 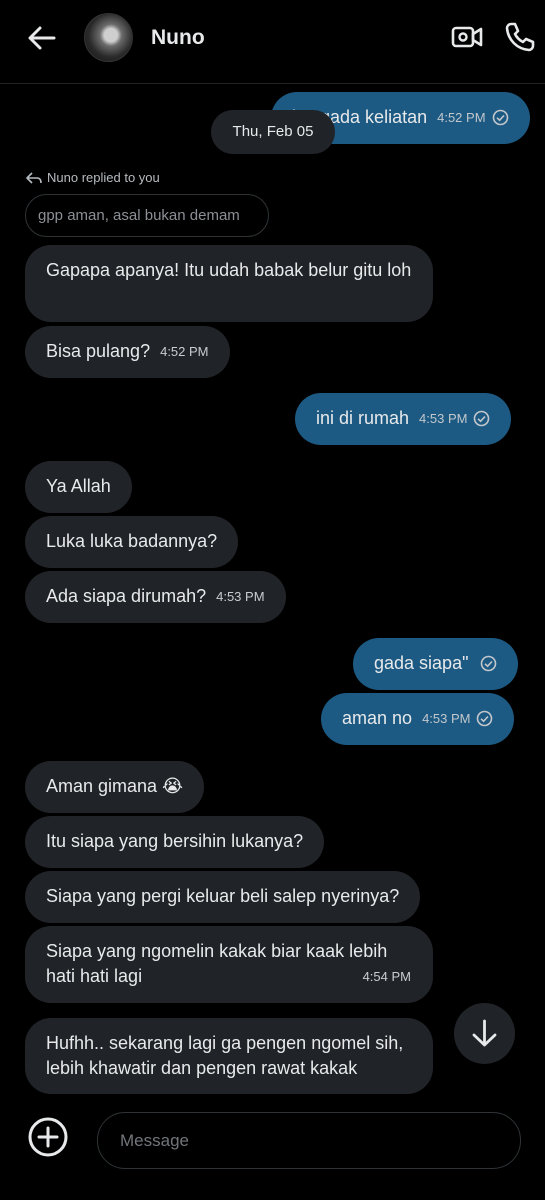 I want to click on plus-circle-icon, so click(x=48, y=1137).